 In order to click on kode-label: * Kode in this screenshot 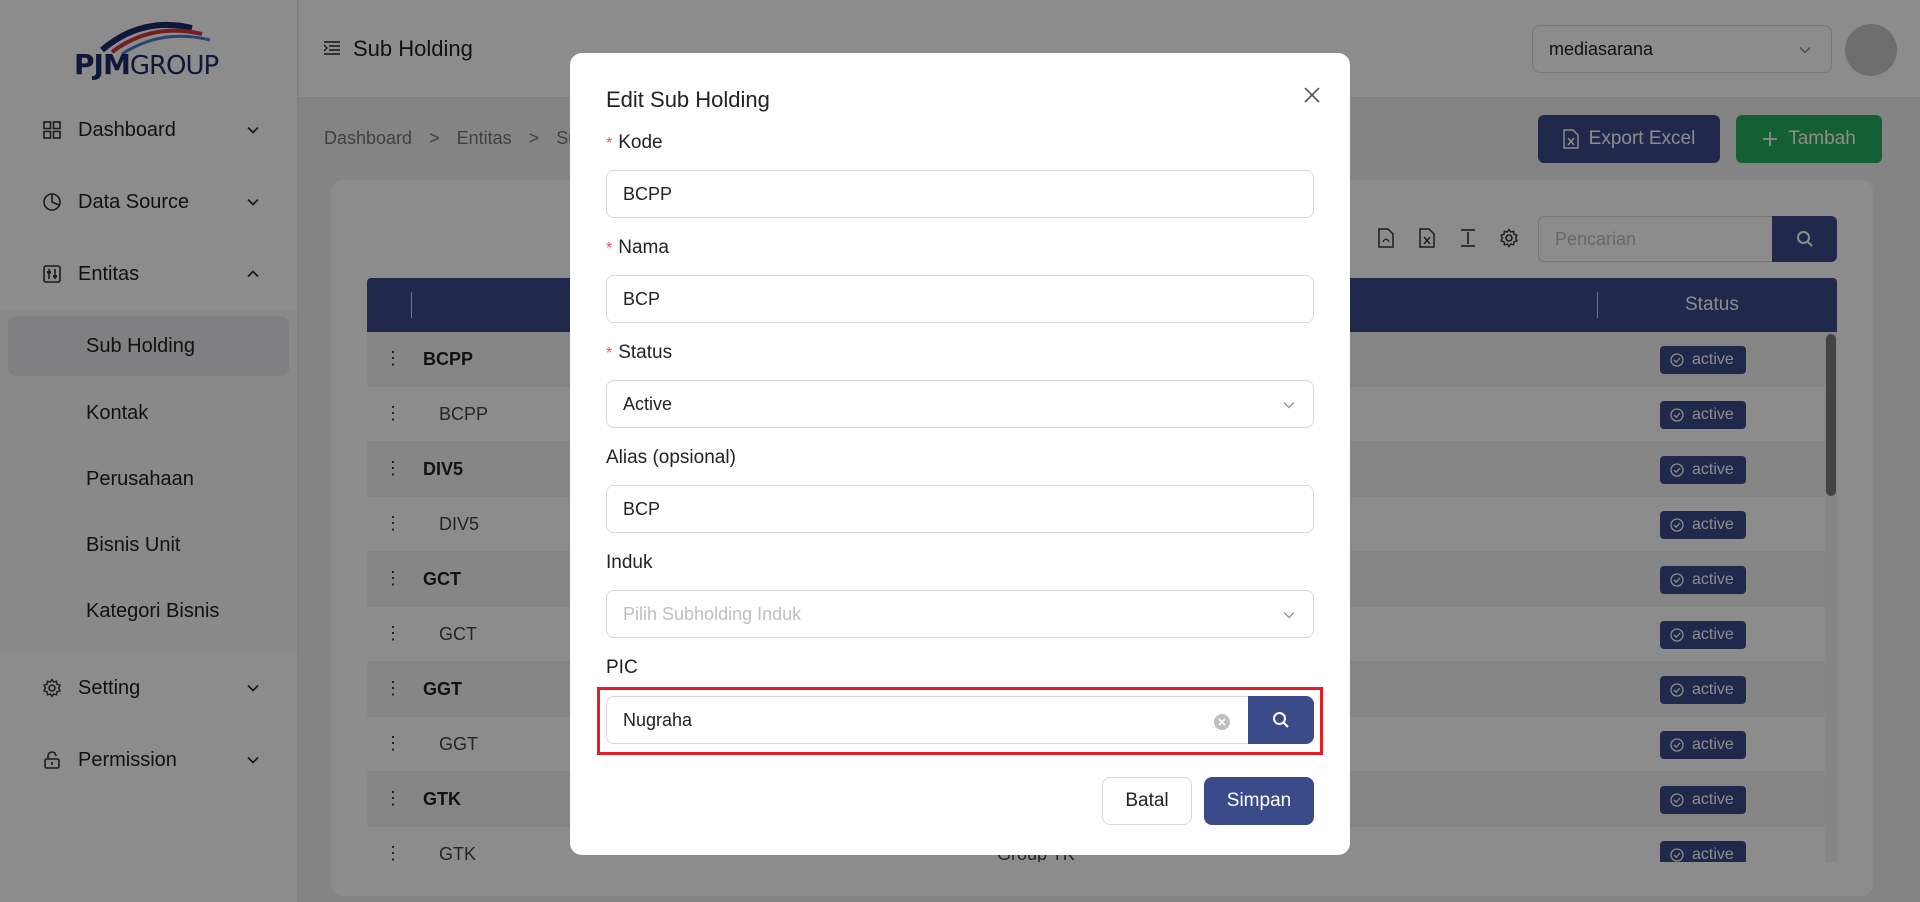, I will do `click(634, 143)`.